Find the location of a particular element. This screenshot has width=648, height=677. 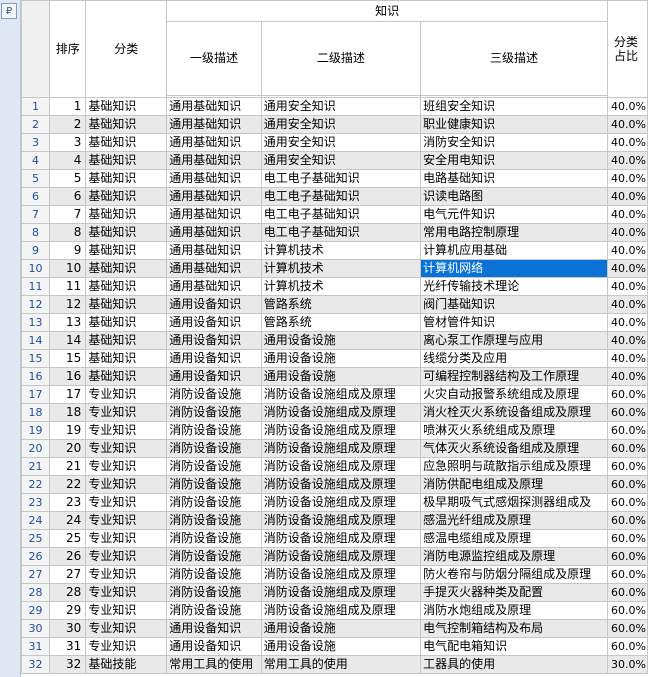

level3-cell: 班组安全知识 is located at coordinates (514, 106).